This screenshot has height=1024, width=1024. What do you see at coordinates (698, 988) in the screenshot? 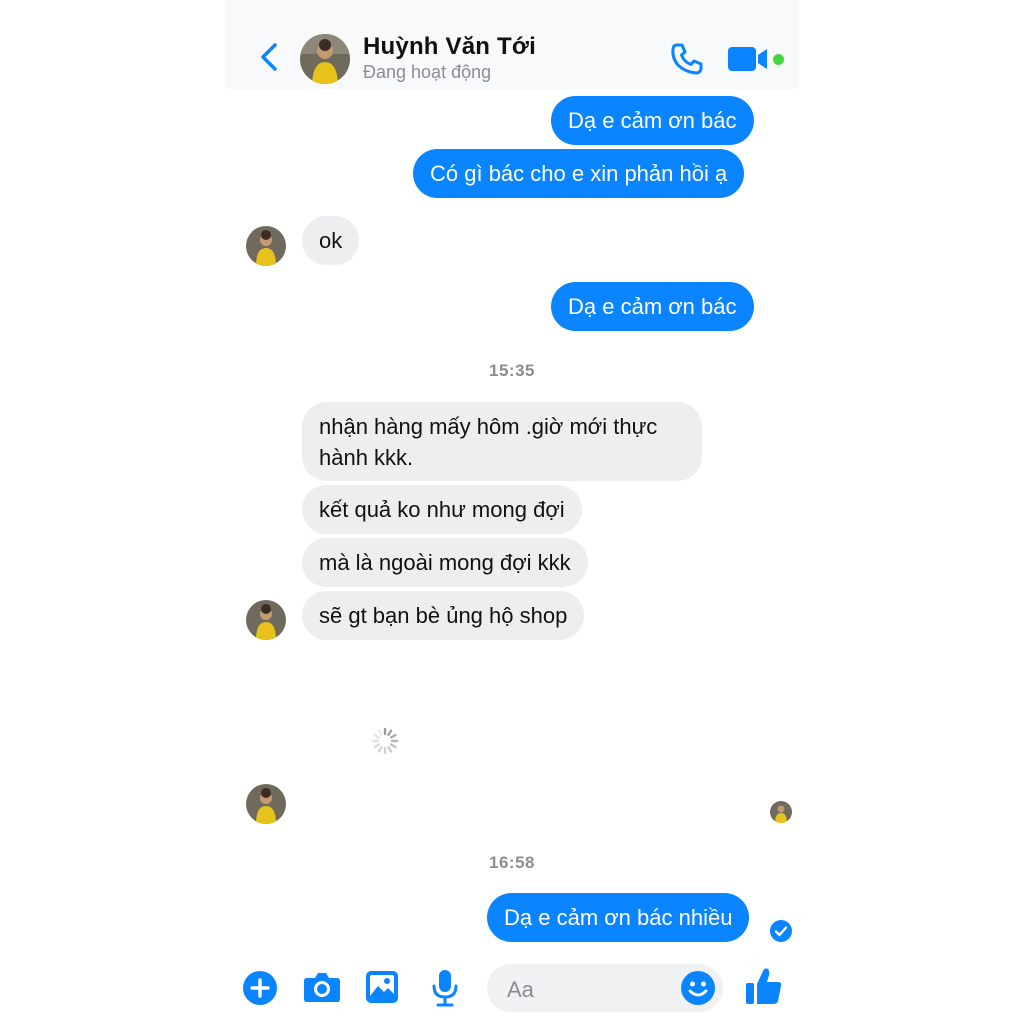
I see `emoji-icon` at bounding box center [698, 988].